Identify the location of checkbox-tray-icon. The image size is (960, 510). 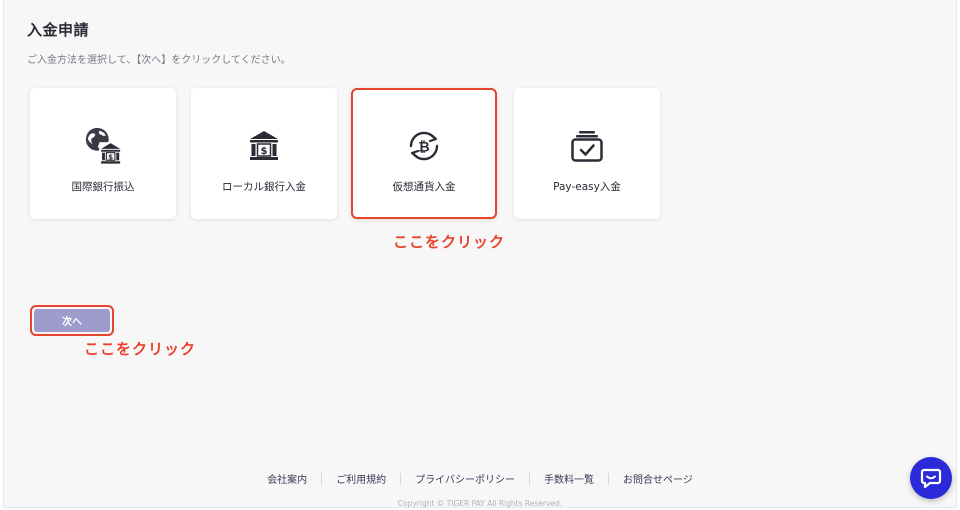
(587, 146).